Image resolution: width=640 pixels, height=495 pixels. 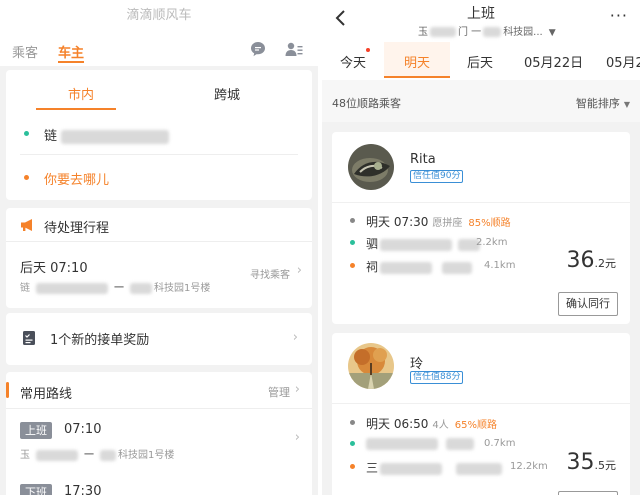 I want to click on subtitle-from: 玉, so click(x=423, y=32).